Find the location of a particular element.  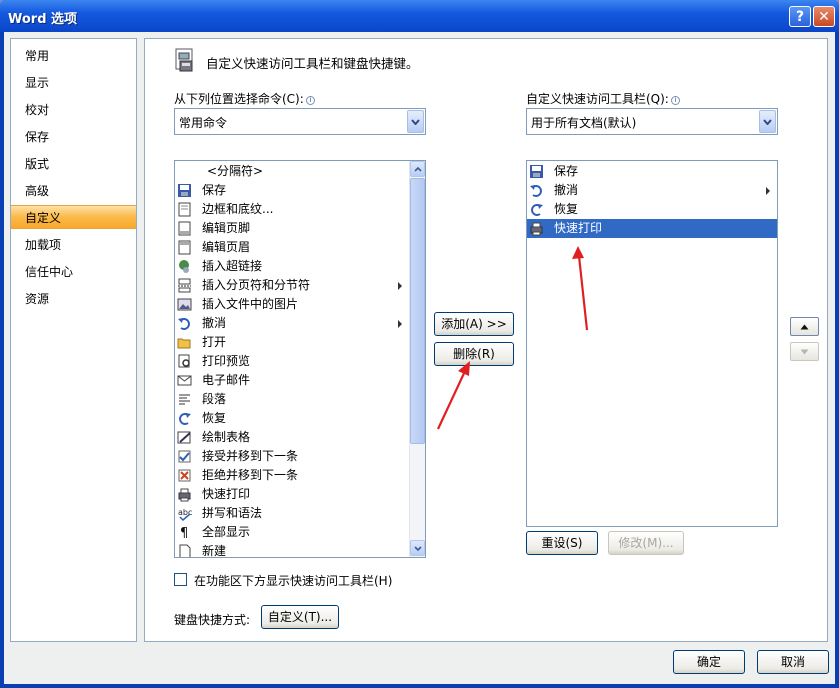

right.items-row: 恢复 is located at coordinates (652, 209).